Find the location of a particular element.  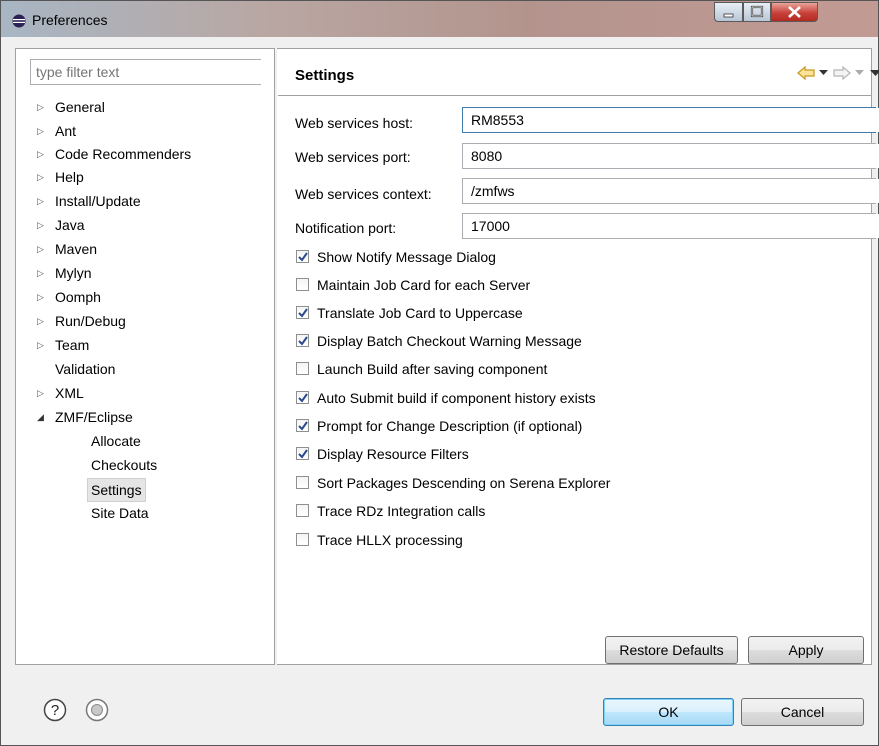

web-services-port-field is located at coordinates (670, 156).